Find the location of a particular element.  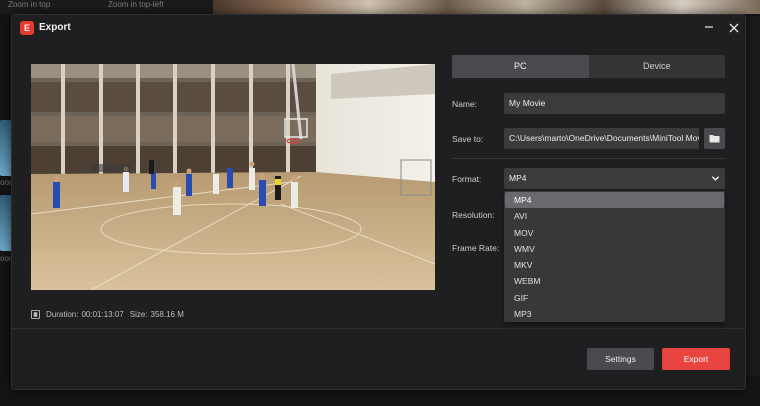

format-option-webm: WEBM is located at coordinates (614, 281).